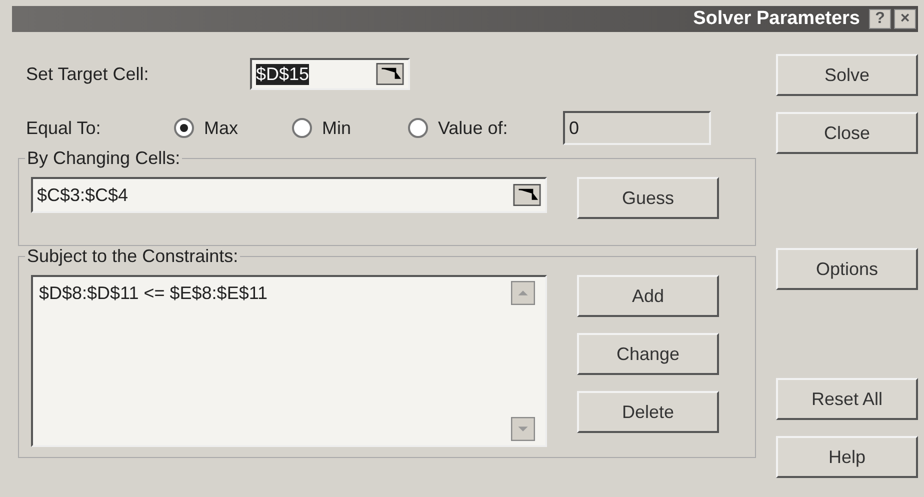  What do you see at coordinates (88, 74) in the screenshot?
I see `field-label: Set Target Cell:` at bounding box center [88, 74].